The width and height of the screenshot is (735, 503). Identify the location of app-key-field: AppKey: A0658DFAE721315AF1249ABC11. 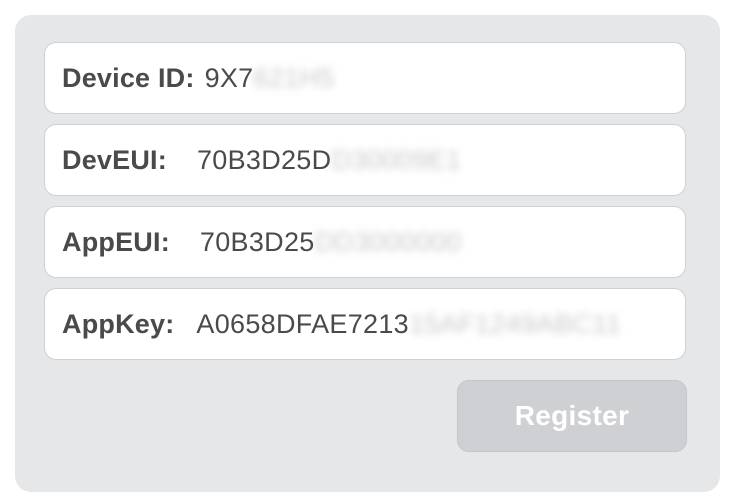
(365, 324).